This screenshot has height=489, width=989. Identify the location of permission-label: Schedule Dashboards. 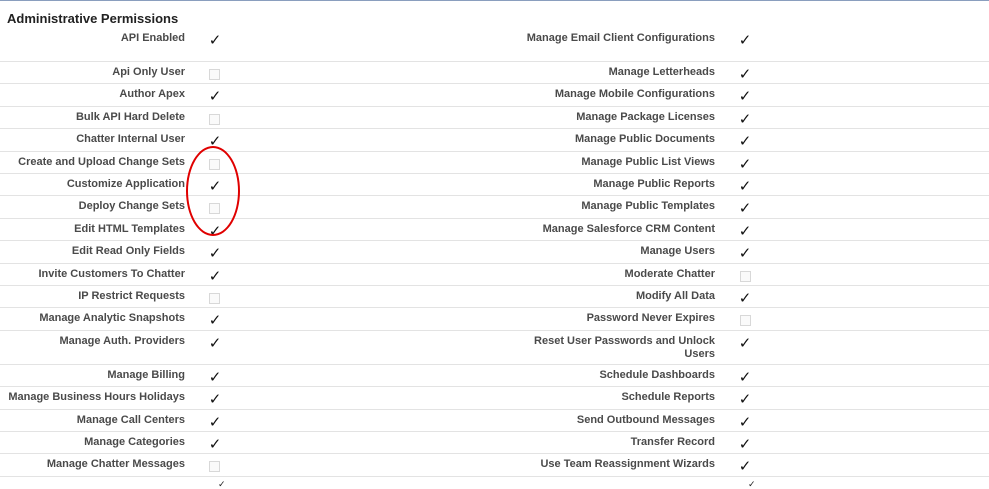
(657, 374).